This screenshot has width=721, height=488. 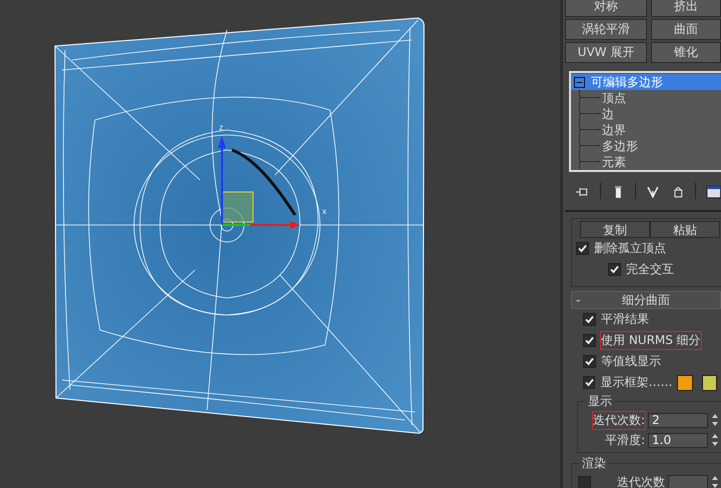 What do you see at coordinates (630, 248) in the screenshot?
I see `checkbox-label: 删除孤立顶点` at bounding box center [630, 248].